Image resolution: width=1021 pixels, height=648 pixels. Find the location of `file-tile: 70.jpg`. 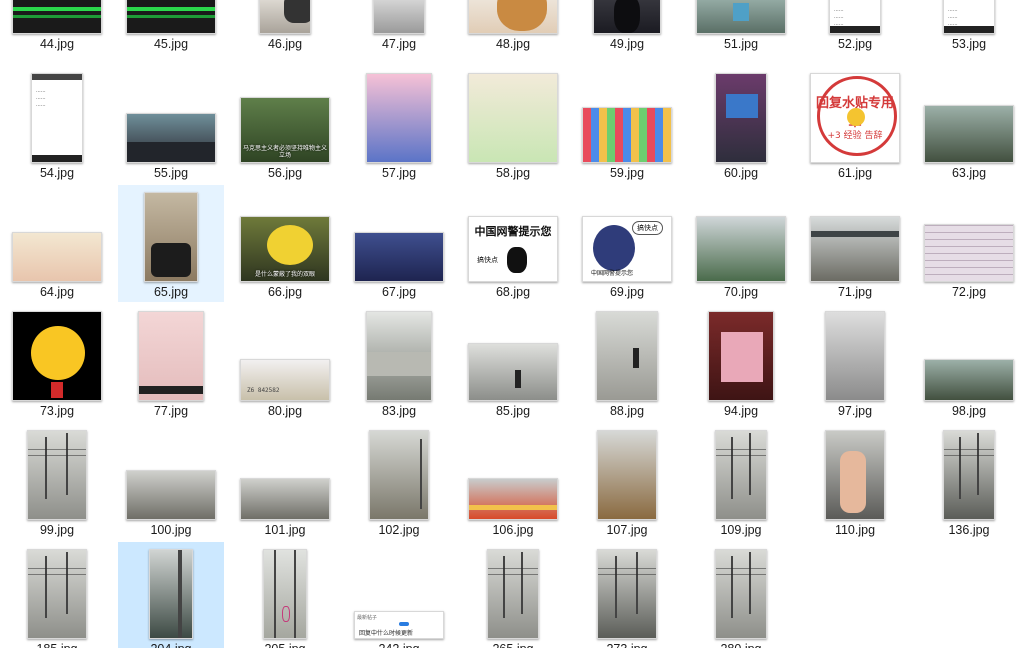

file-tile: 70.jpg is located at coordinates (741, 243).